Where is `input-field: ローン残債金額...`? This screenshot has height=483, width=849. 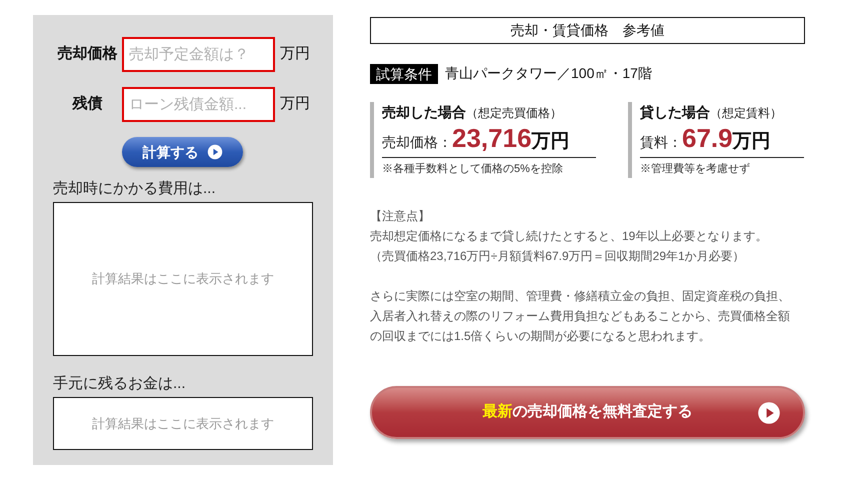 input-field: ローン残債金額... is located at coordinates (198, 104).